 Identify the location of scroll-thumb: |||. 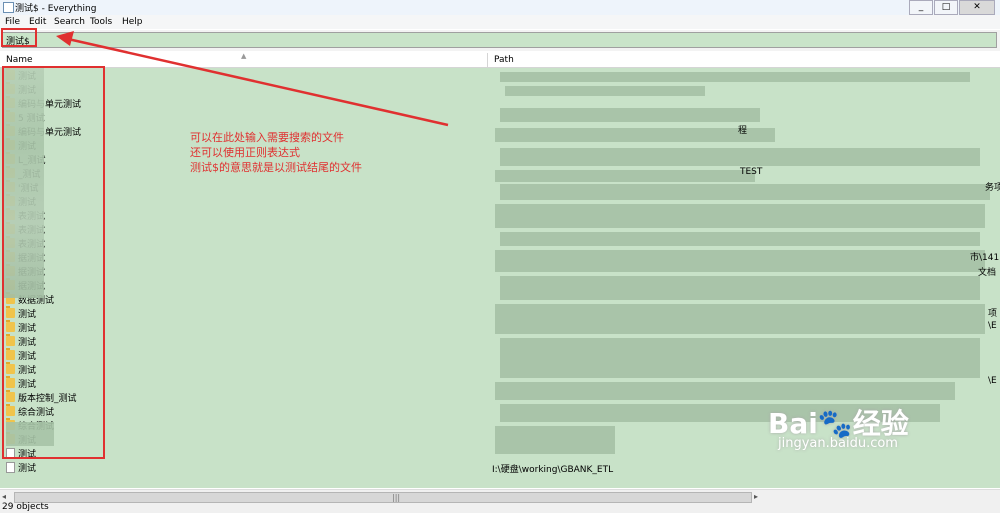
(383, 497).